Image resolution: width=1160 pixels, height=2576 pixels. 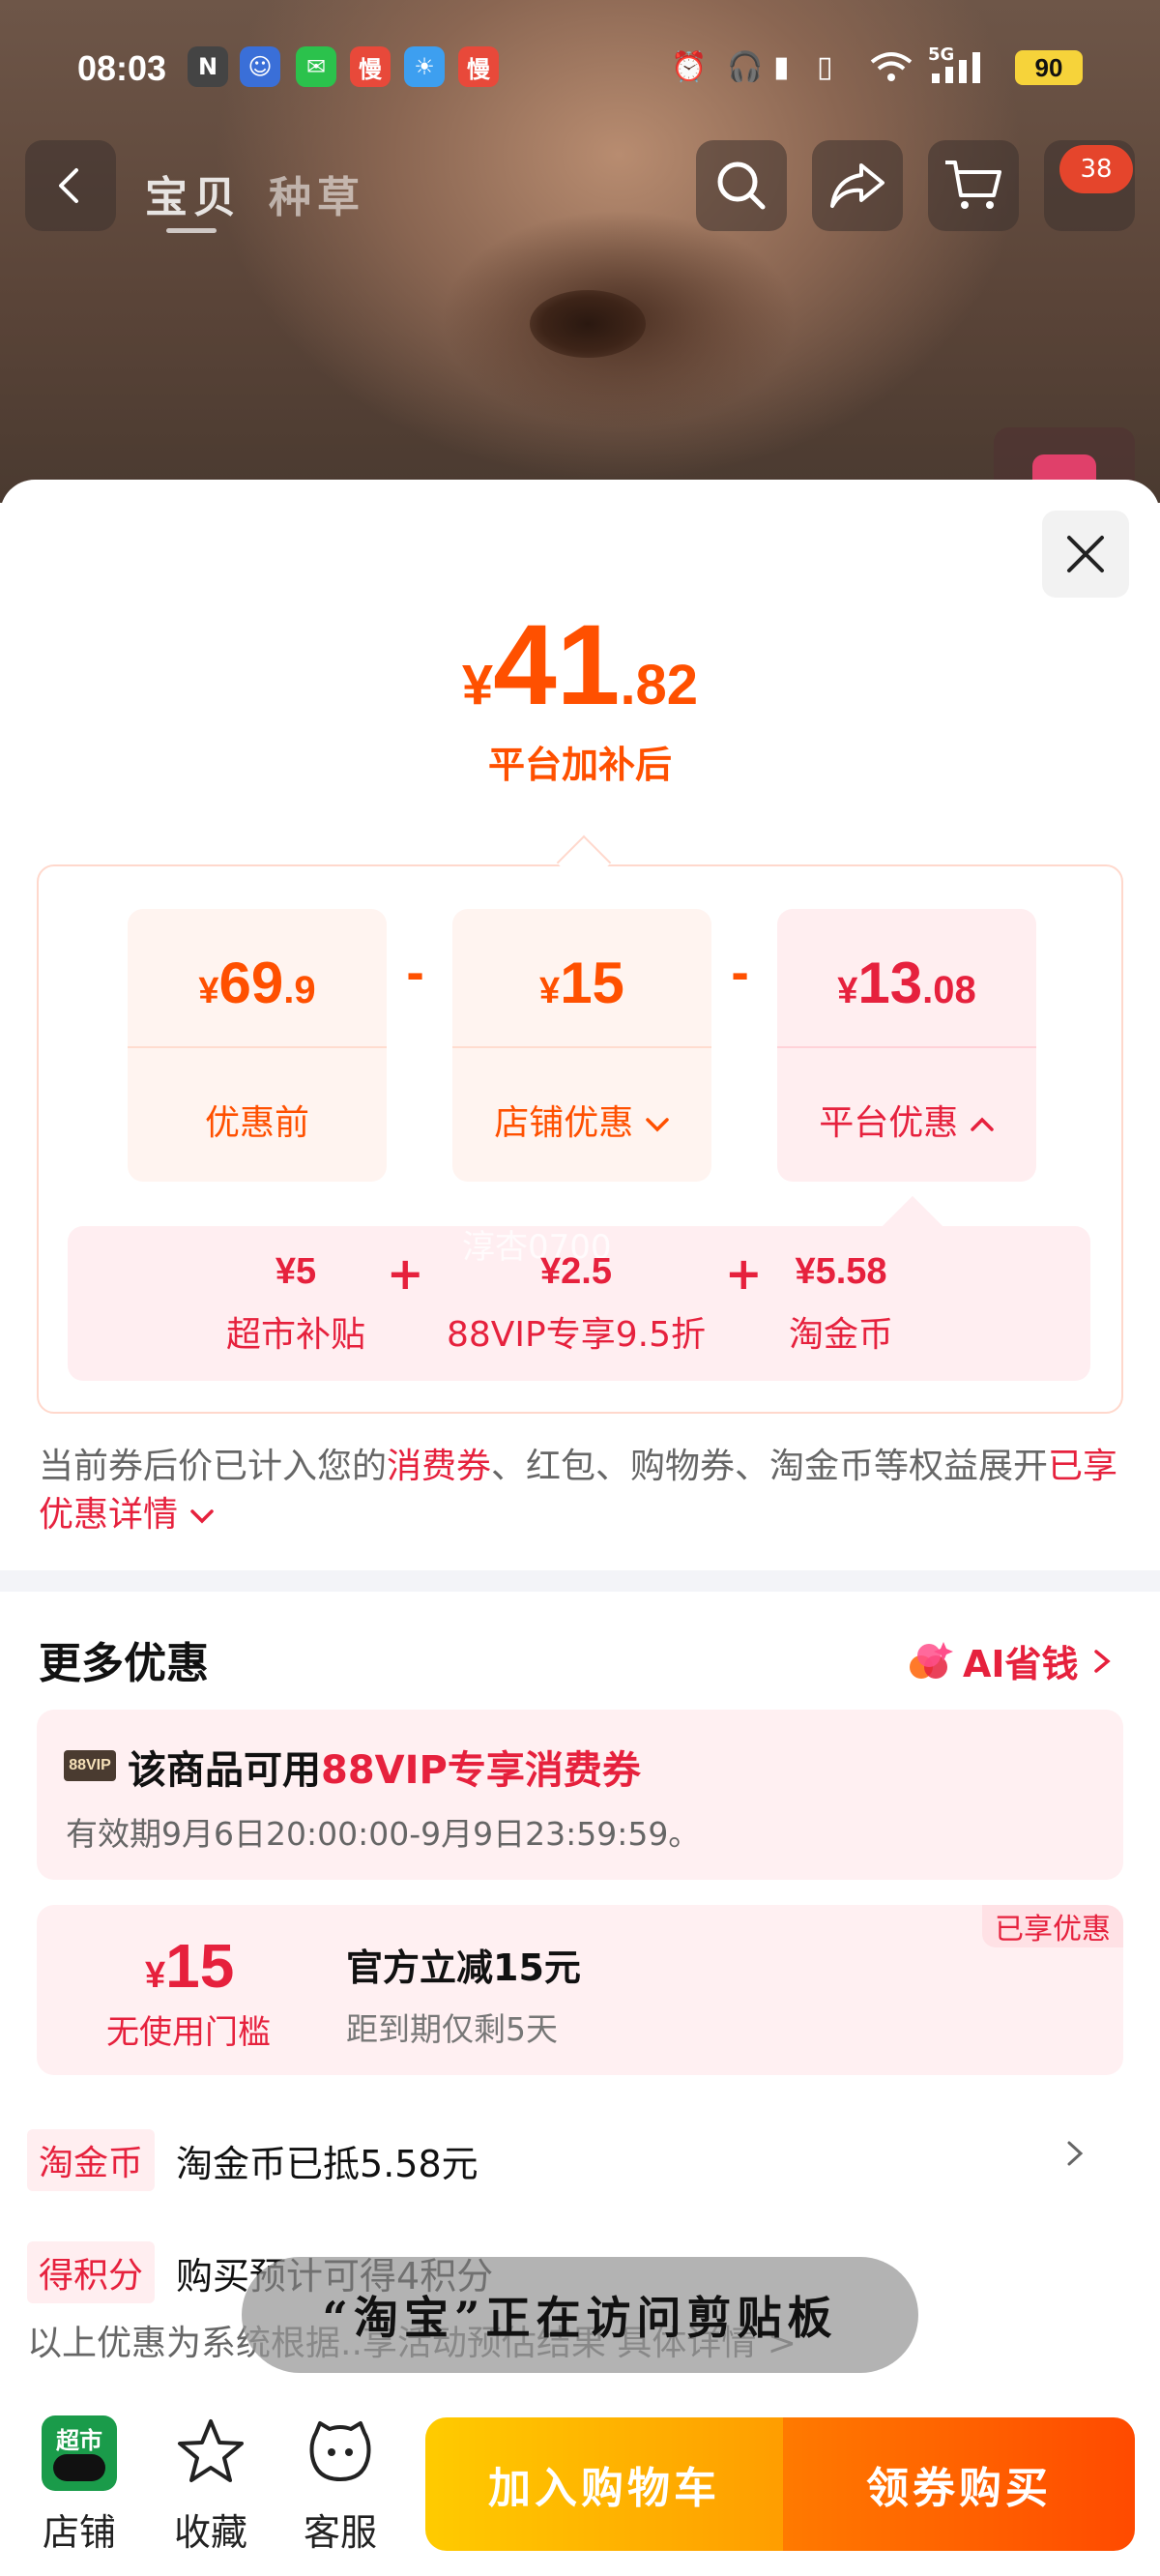 I want to click on back-button, so click(x=70, y=185).